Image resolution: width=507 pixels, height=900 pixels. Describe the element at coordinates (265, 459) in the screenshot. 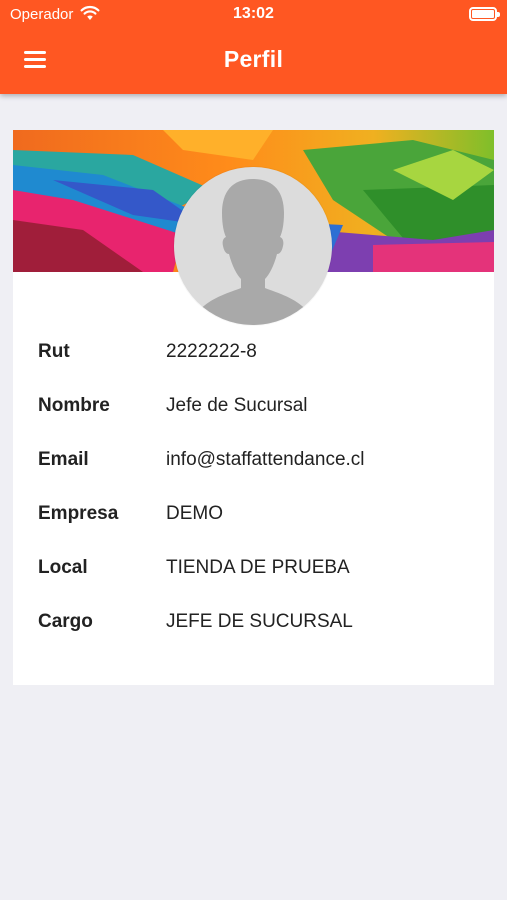

I see `email-value: info@staffattendance.cl` at that location.